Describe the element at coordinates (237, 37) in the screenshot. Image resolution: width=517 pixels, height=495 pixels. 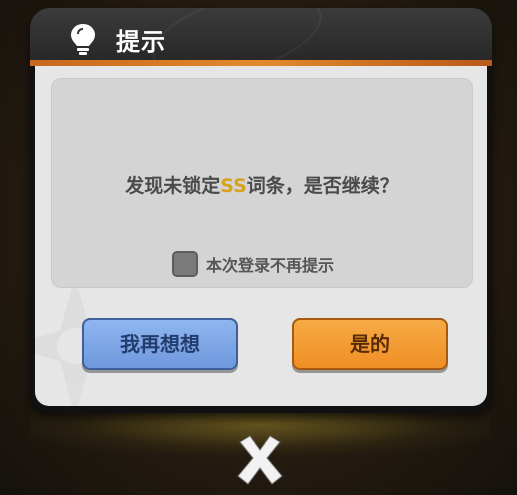
I see `header-decoration` at that location.